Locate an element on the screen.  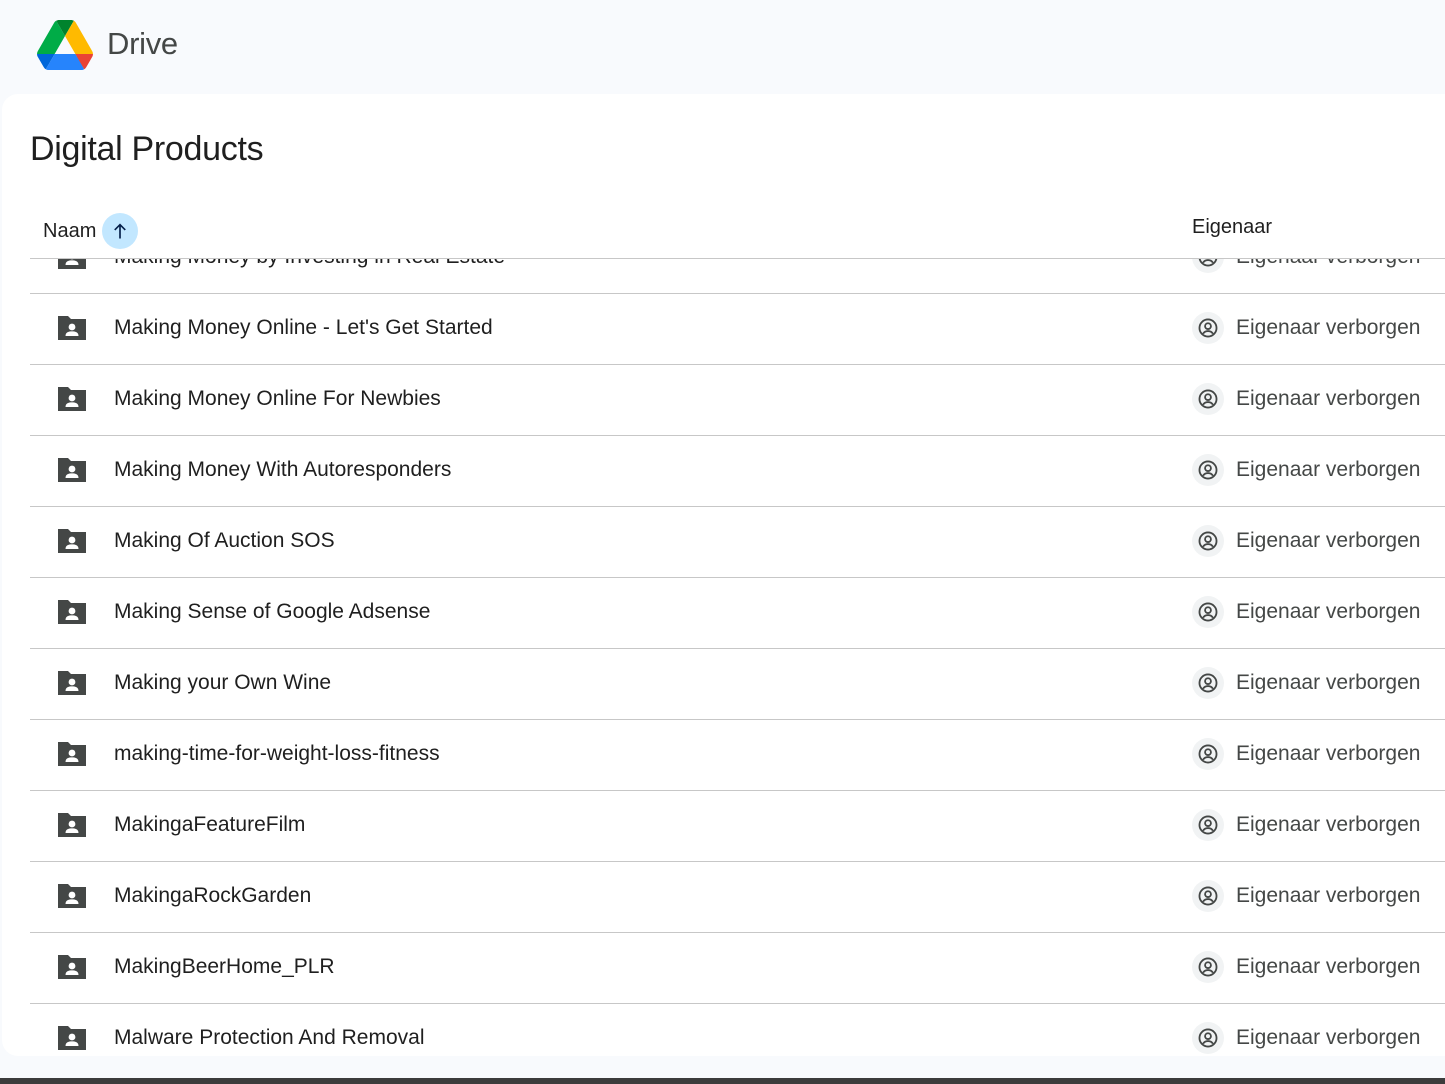
file-name: Making Money With Autoresponders is located at coordinates (283, 469).